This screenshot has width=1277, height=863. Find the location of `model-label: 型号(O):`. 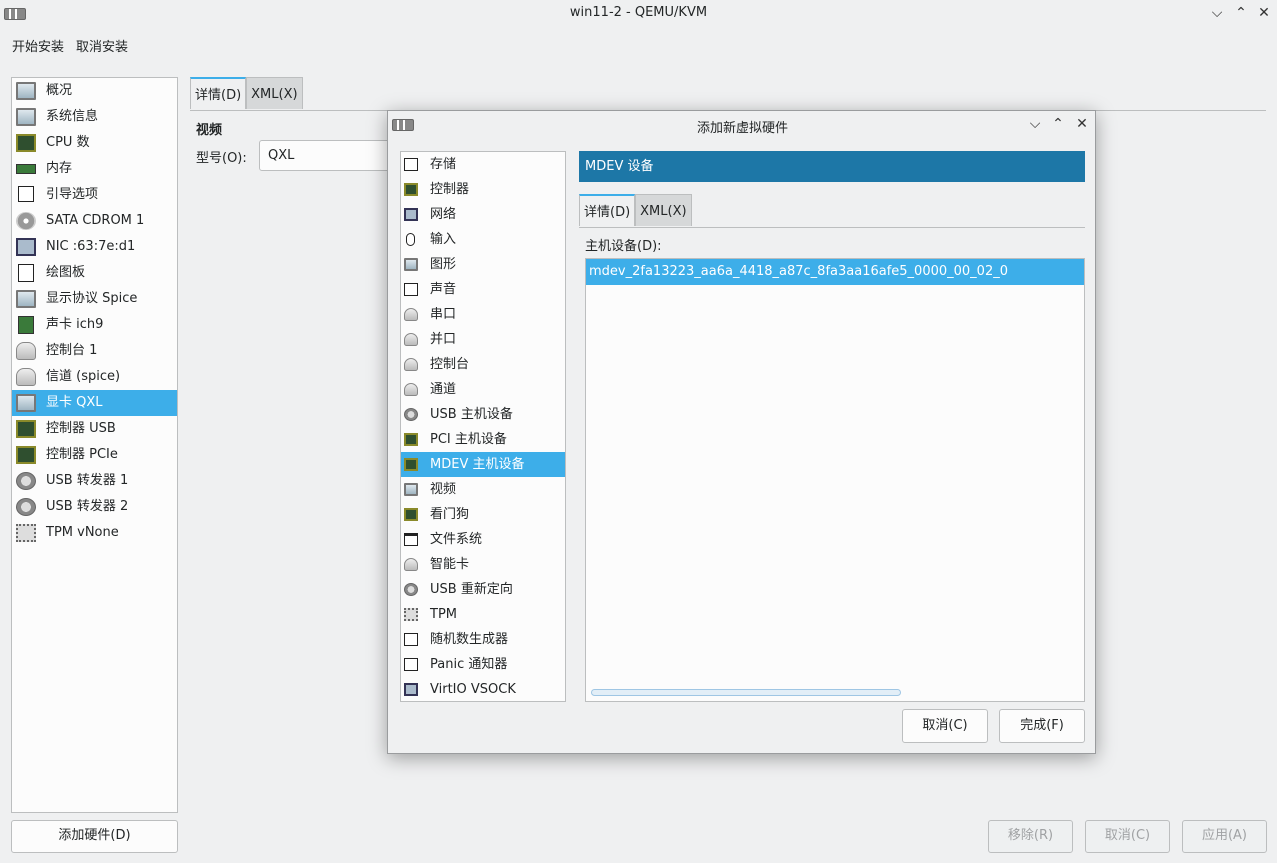

model-label: 型号(O): is located at coordinates (221, 158).